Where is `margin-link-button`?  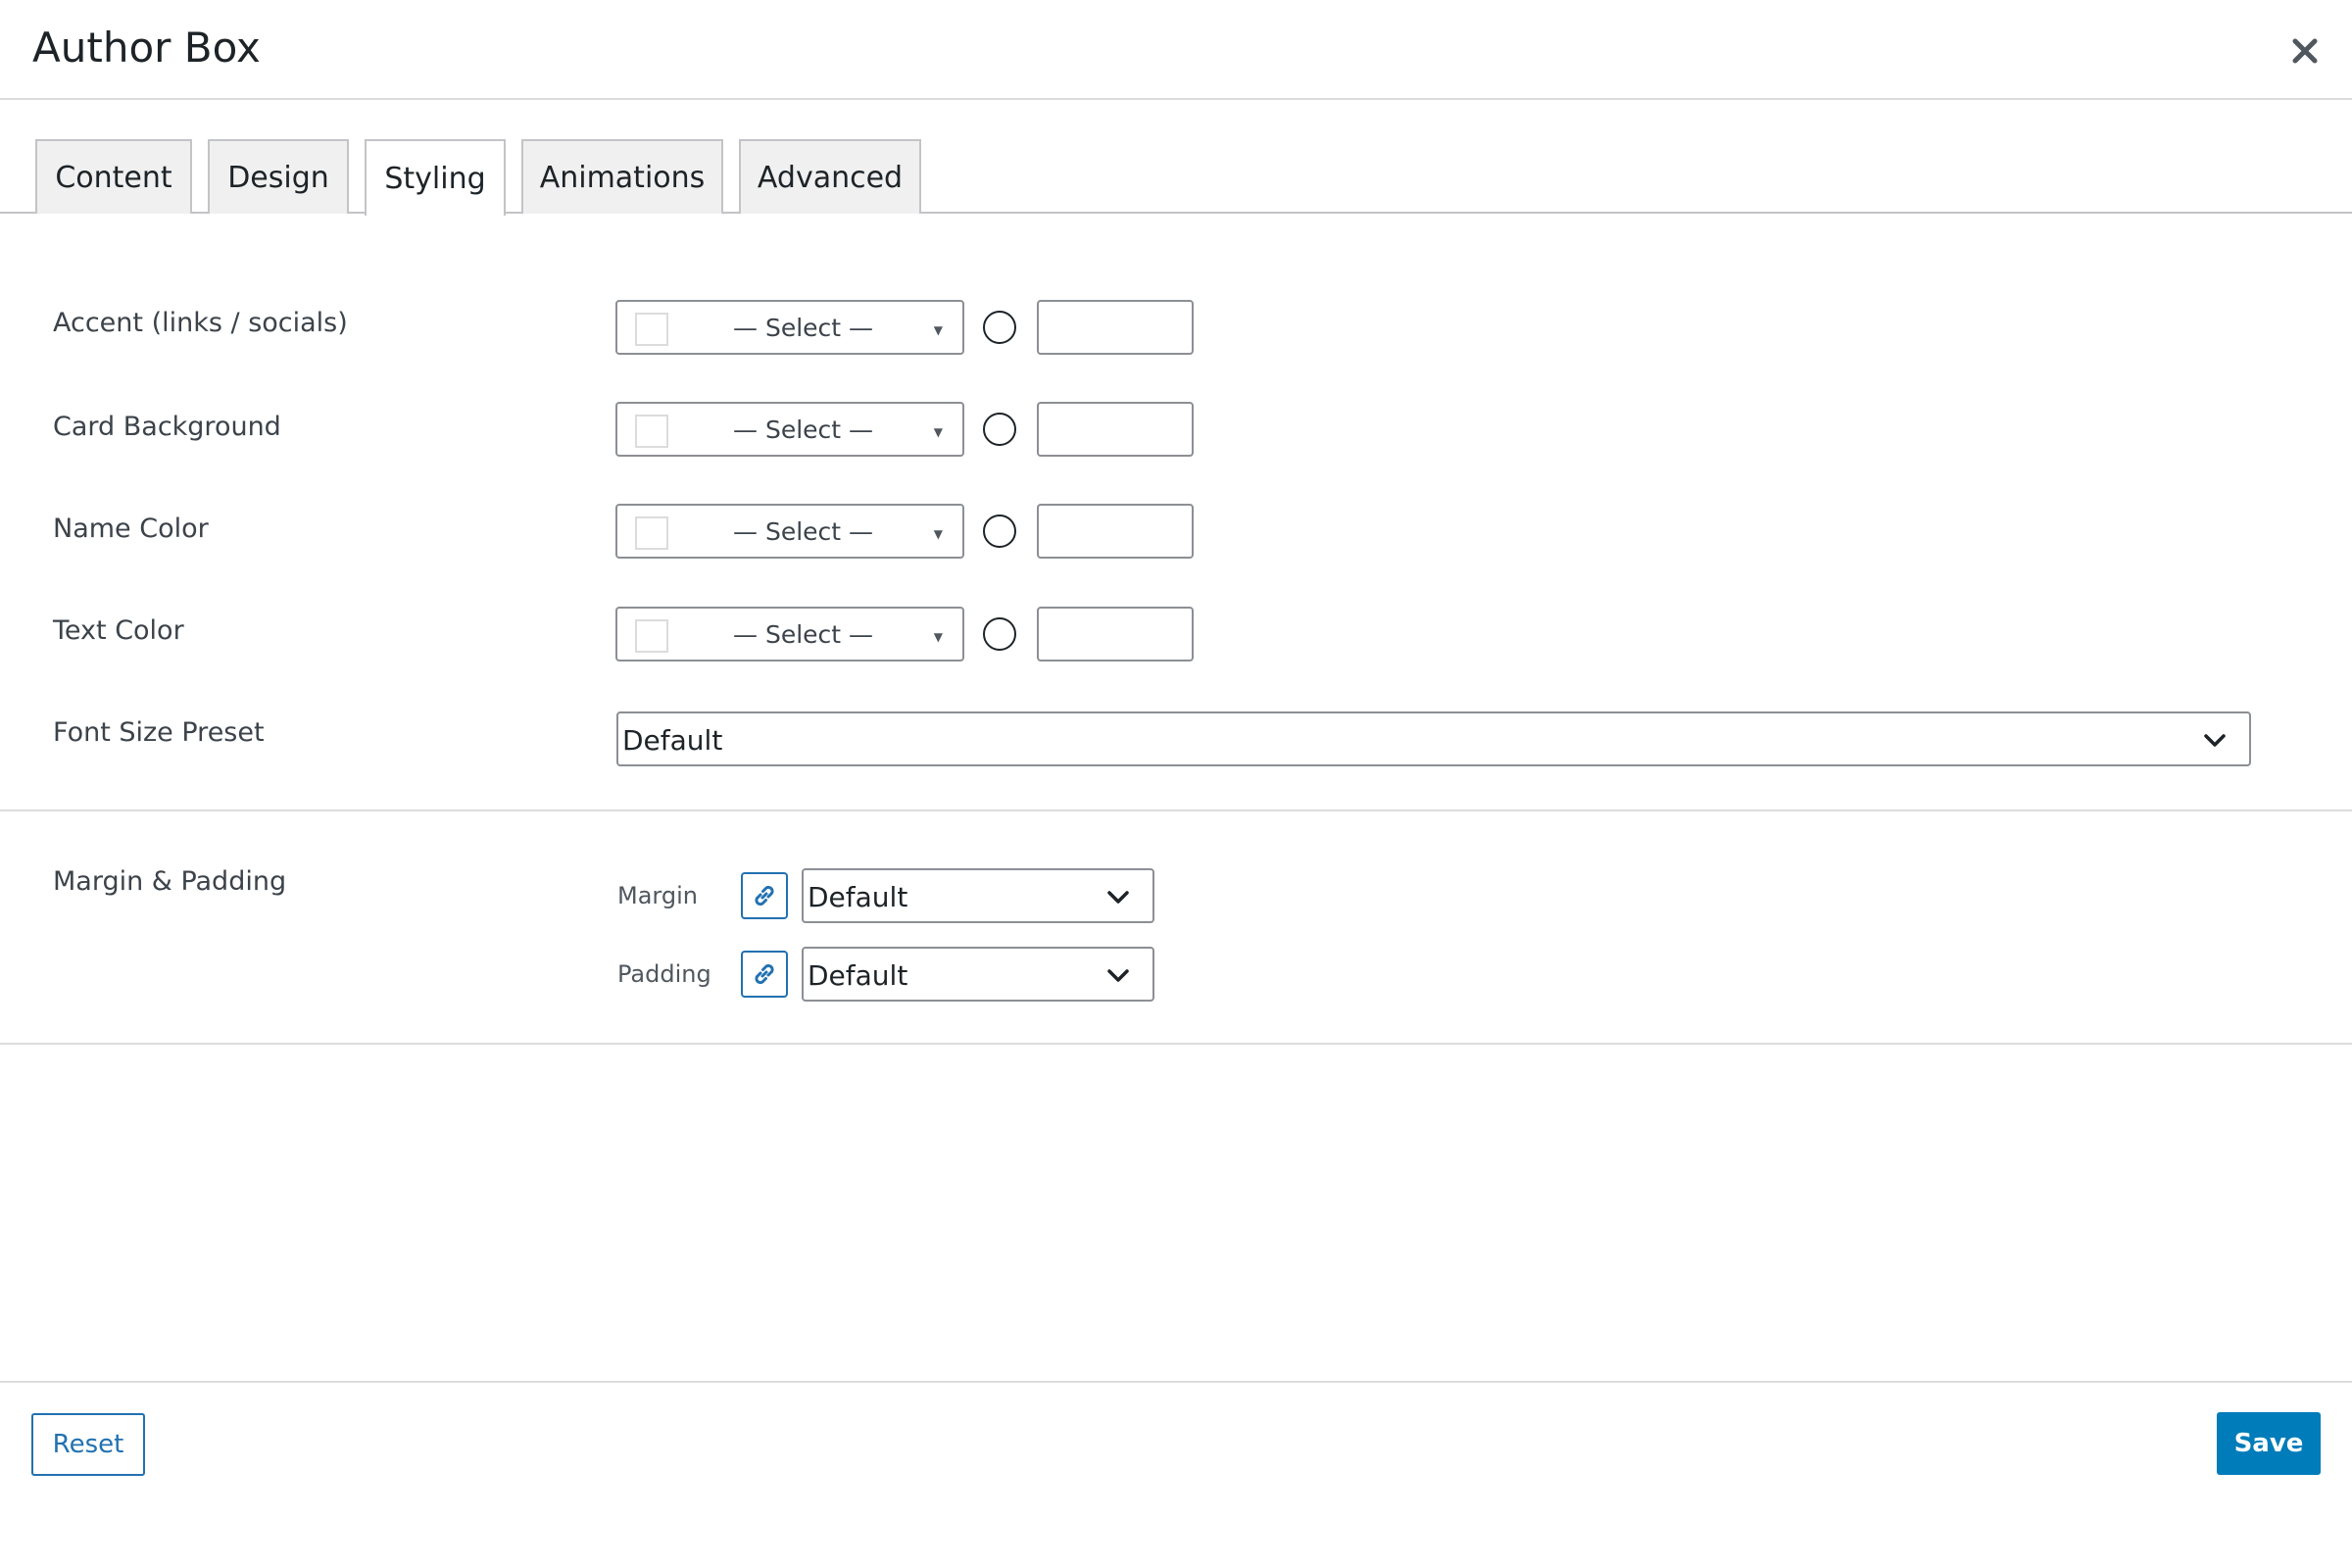 margin-link-button is located at coordinates (764, 895).